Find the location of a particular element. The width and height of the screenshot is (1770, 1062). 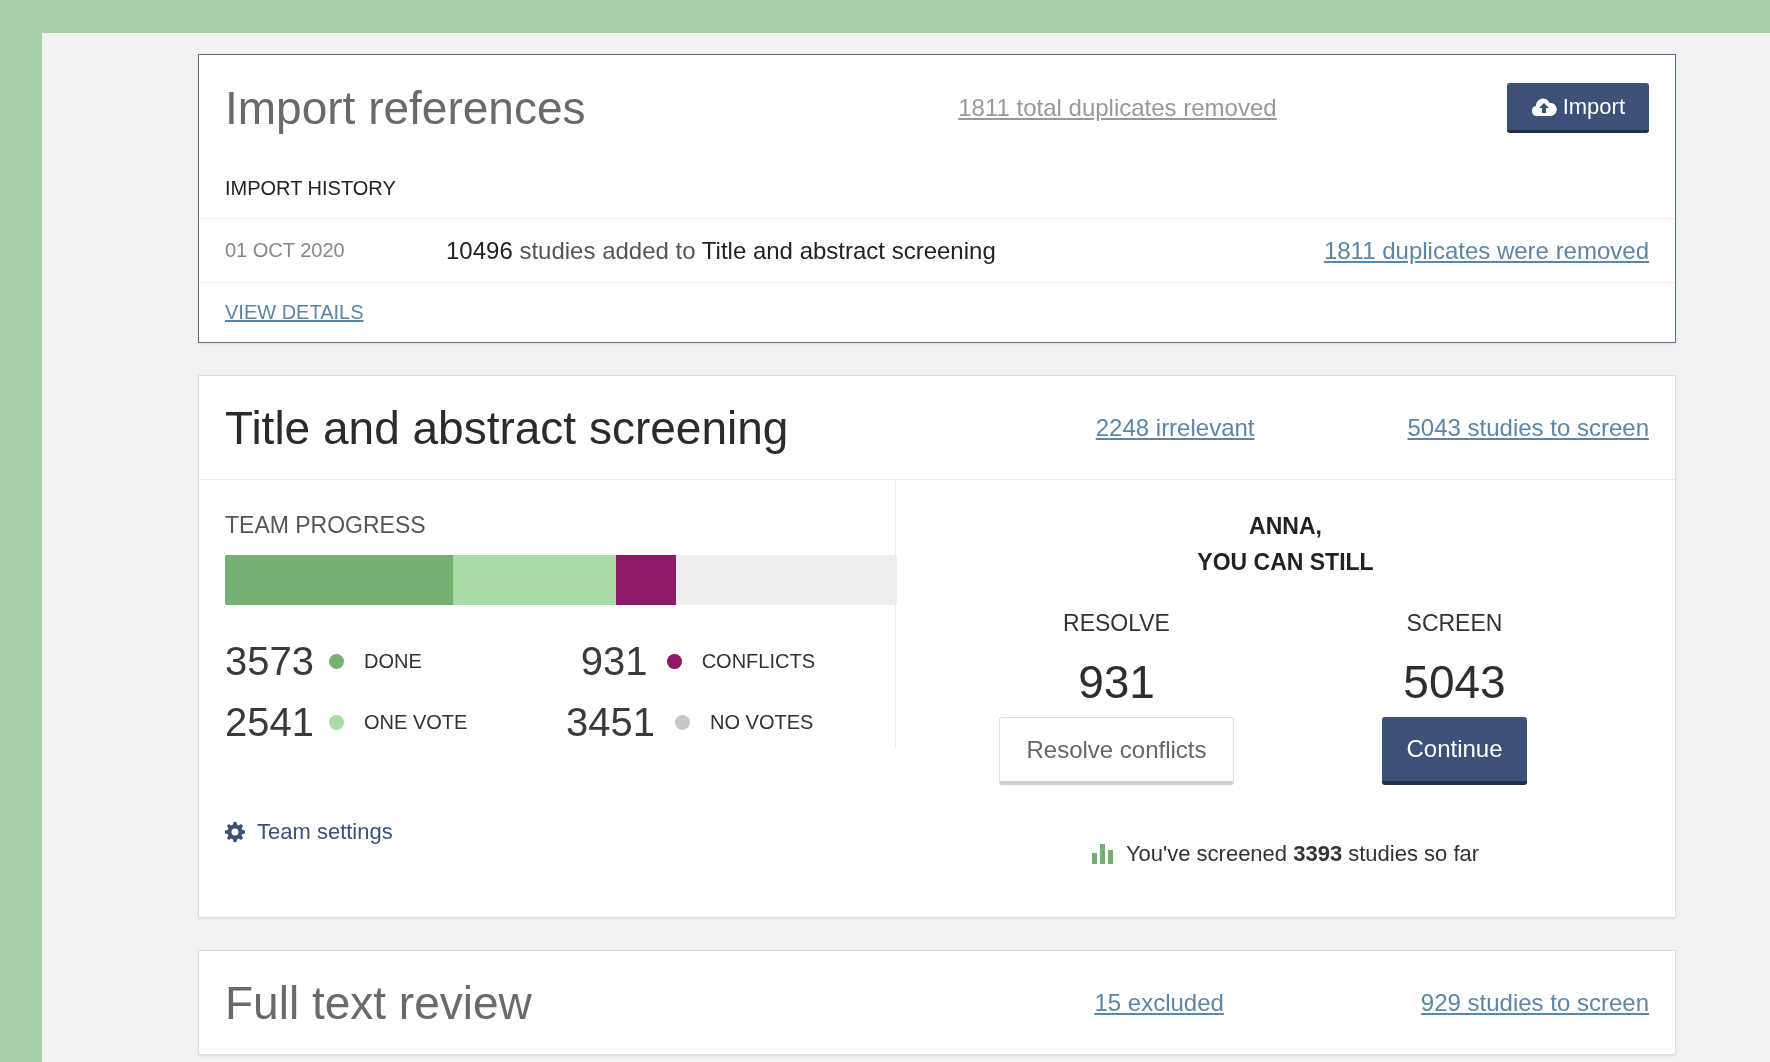

resolve-button: Resolve conflicts is located at coordinates (1116, 751).